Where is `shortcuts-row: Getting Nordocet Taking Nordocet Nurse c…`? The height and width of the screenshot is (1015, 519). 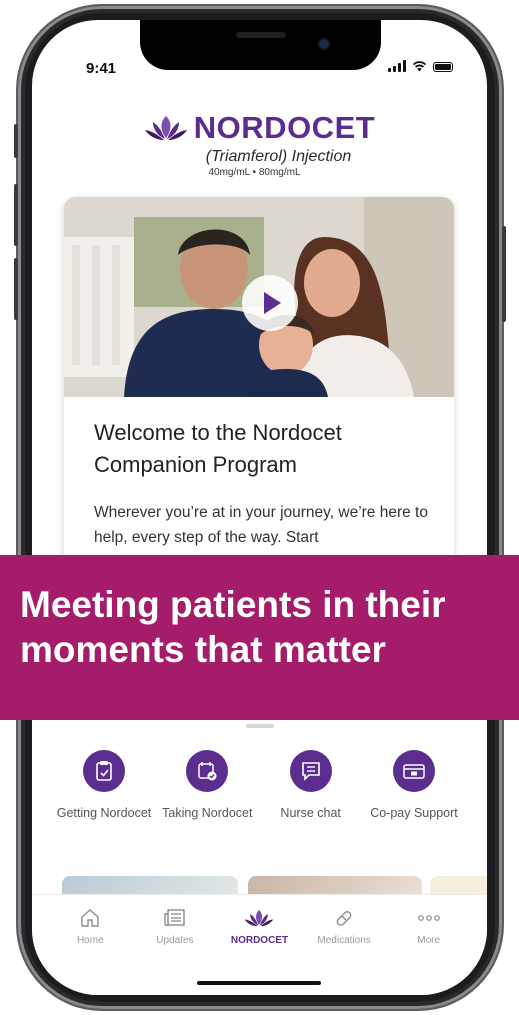 shortcuts-row: Getting Nordocet Taking Nordocet Nurse c… is located at coordinates (259, 786).